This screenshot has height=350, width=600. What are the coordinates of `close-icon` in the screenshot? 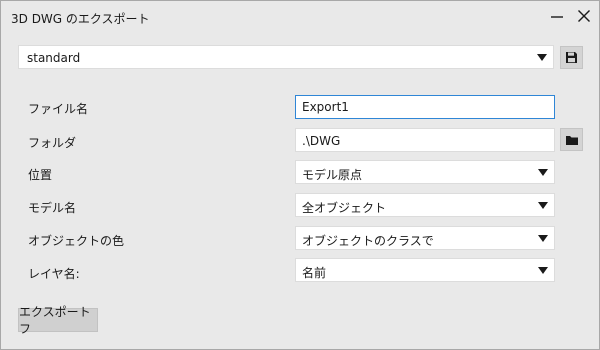 It's located at (584, 16).